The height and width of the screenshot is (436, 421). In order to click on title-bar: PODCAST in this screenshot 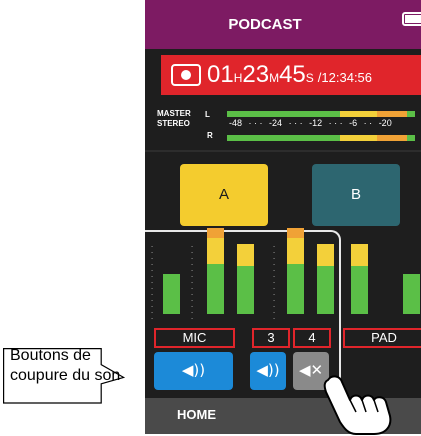, I will do `click(283, 24)`.